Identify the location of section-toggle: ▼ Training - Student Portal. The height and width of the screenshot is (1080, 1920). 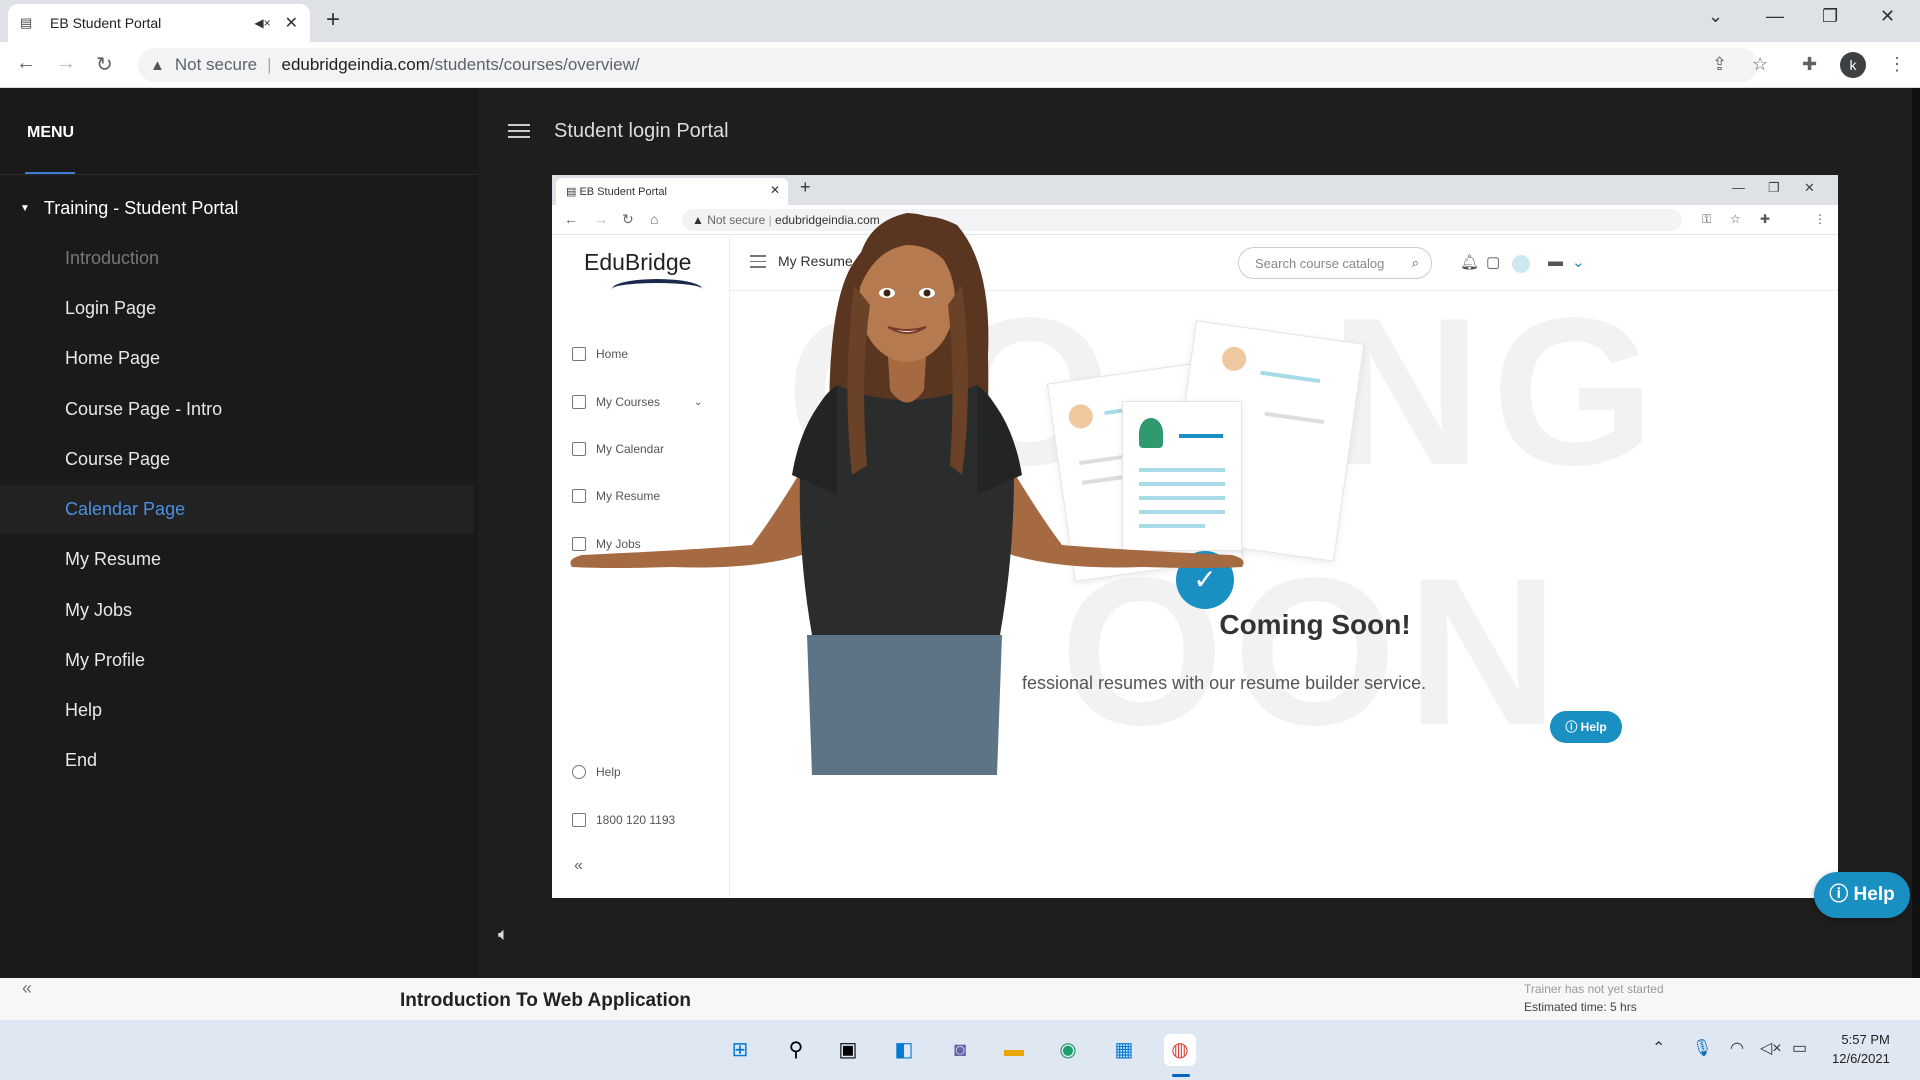
(129, 208).